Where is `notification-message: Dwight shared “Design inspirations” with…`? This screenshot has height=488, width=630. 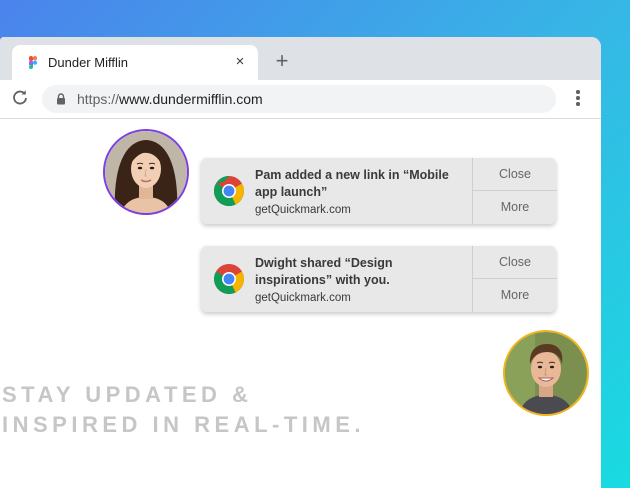 notification-message: Dwight shared “Design inspirations” with… is located at coordinates (324, 271).